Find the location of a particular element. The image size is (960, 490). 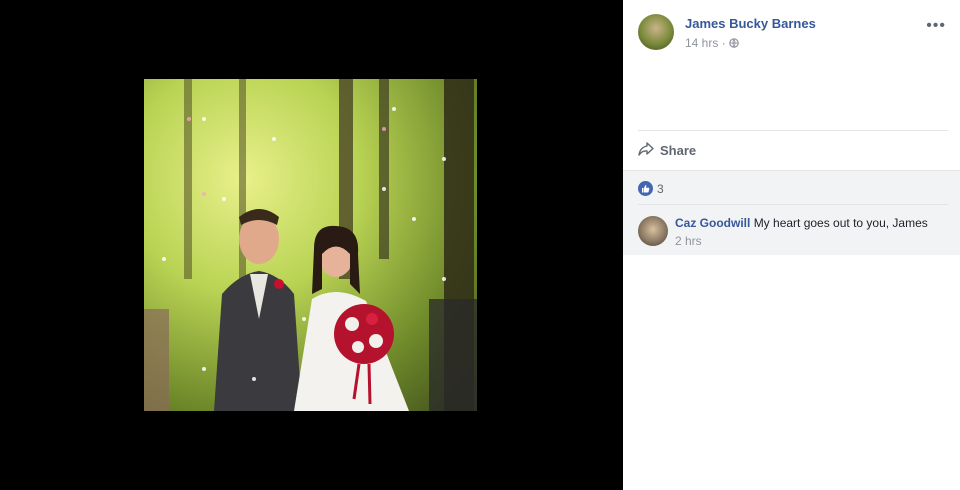

like-thumb-icon is located at coordinates (645, 188).